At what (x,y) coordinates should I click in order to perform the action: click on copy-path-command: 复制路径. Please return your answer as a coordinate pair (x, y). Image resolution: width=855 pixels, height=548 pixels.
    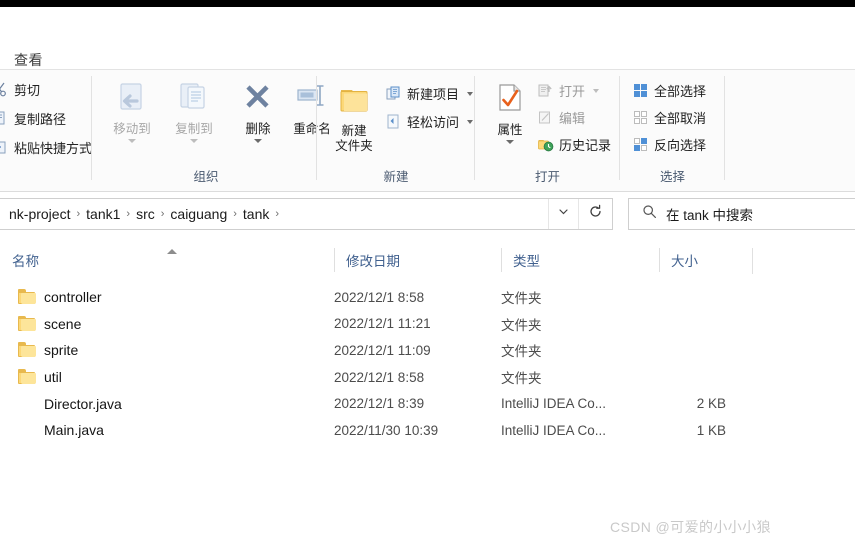
    Looking at the image, I should click on (33, 118).